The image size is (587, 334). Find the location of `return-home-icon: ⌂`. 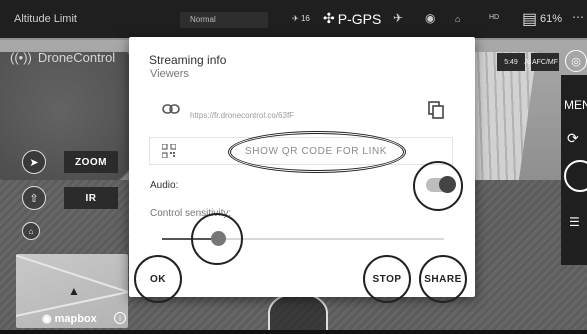

return-home-icon: ⌂ is located at coordinates (31, 231).